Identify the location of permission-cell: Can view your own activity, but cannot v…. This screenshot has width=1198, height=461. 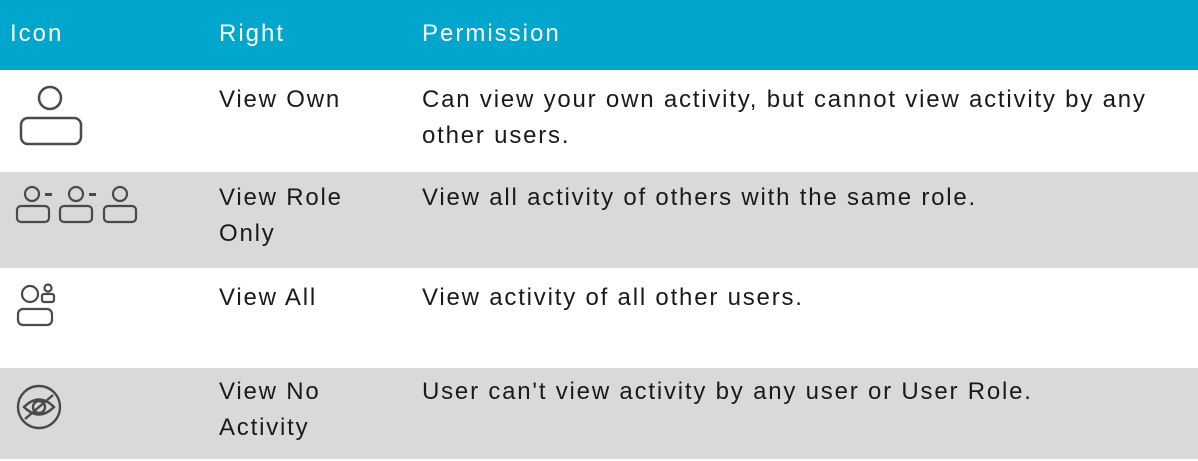
(784, 117).